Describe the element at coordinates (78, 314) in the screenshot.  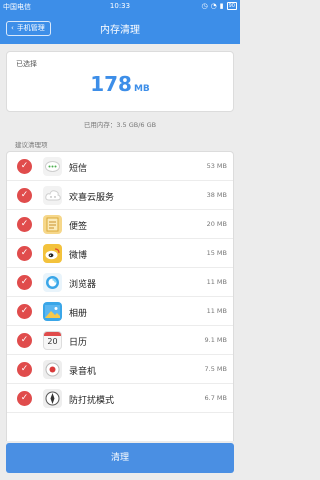
I see `app-name: 相册` at that location.